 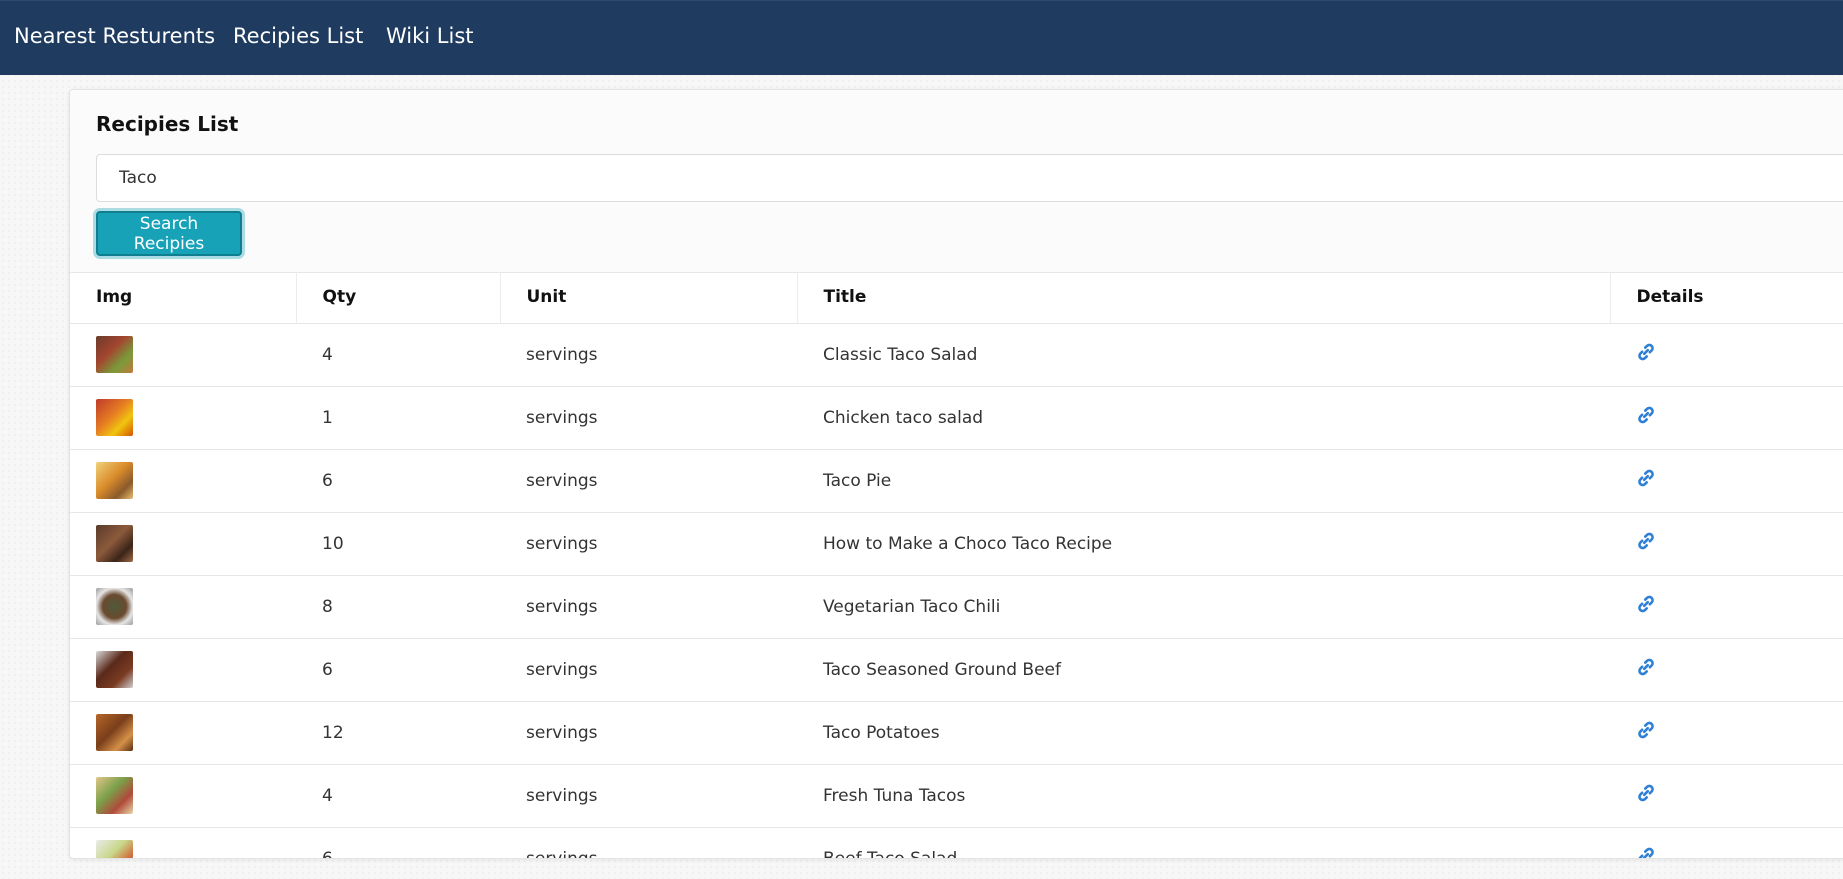 What do you see at coordinates (1203, 481) in the screenshot?
I see `title-cell: Taco Pie` at bounding box center [1203, 481].